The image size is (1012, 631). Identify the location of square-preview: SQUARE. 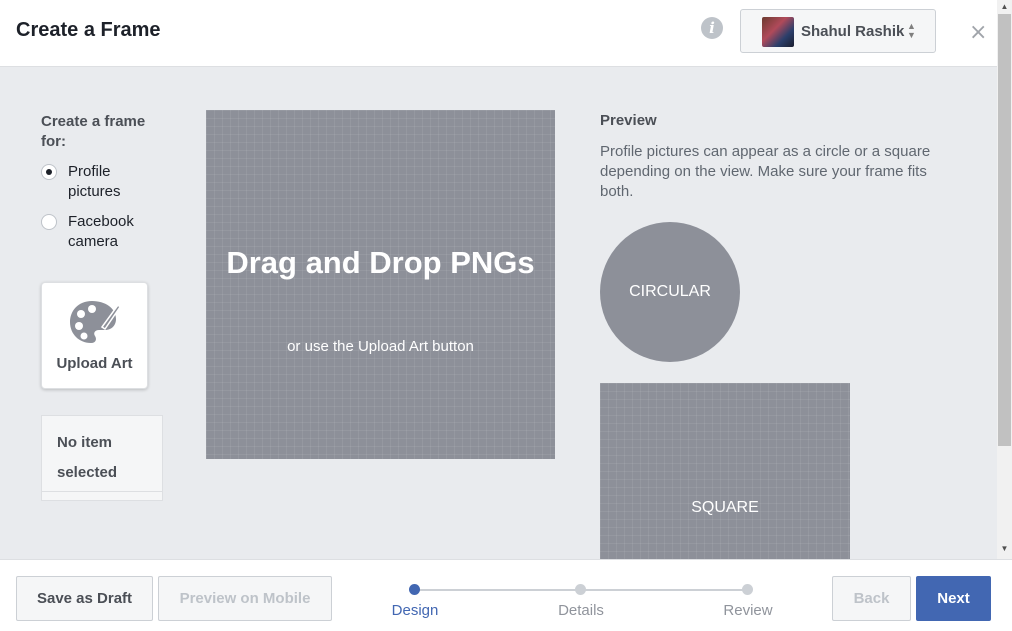
(725, 471).